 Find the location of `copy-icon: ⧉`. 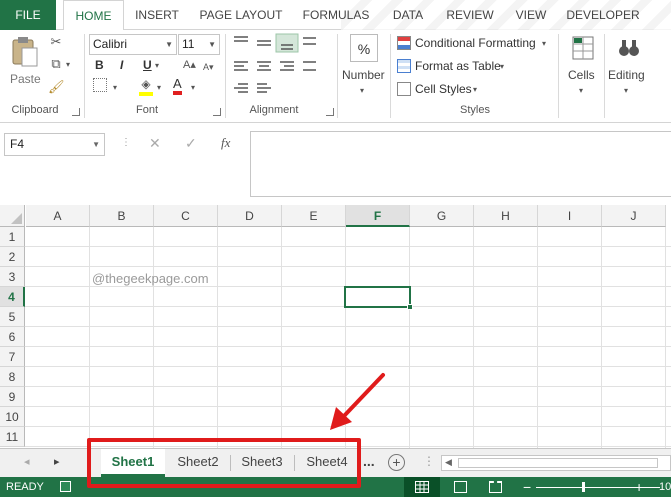

copy-icon: ⧉ is located at coordinates (56, 64).